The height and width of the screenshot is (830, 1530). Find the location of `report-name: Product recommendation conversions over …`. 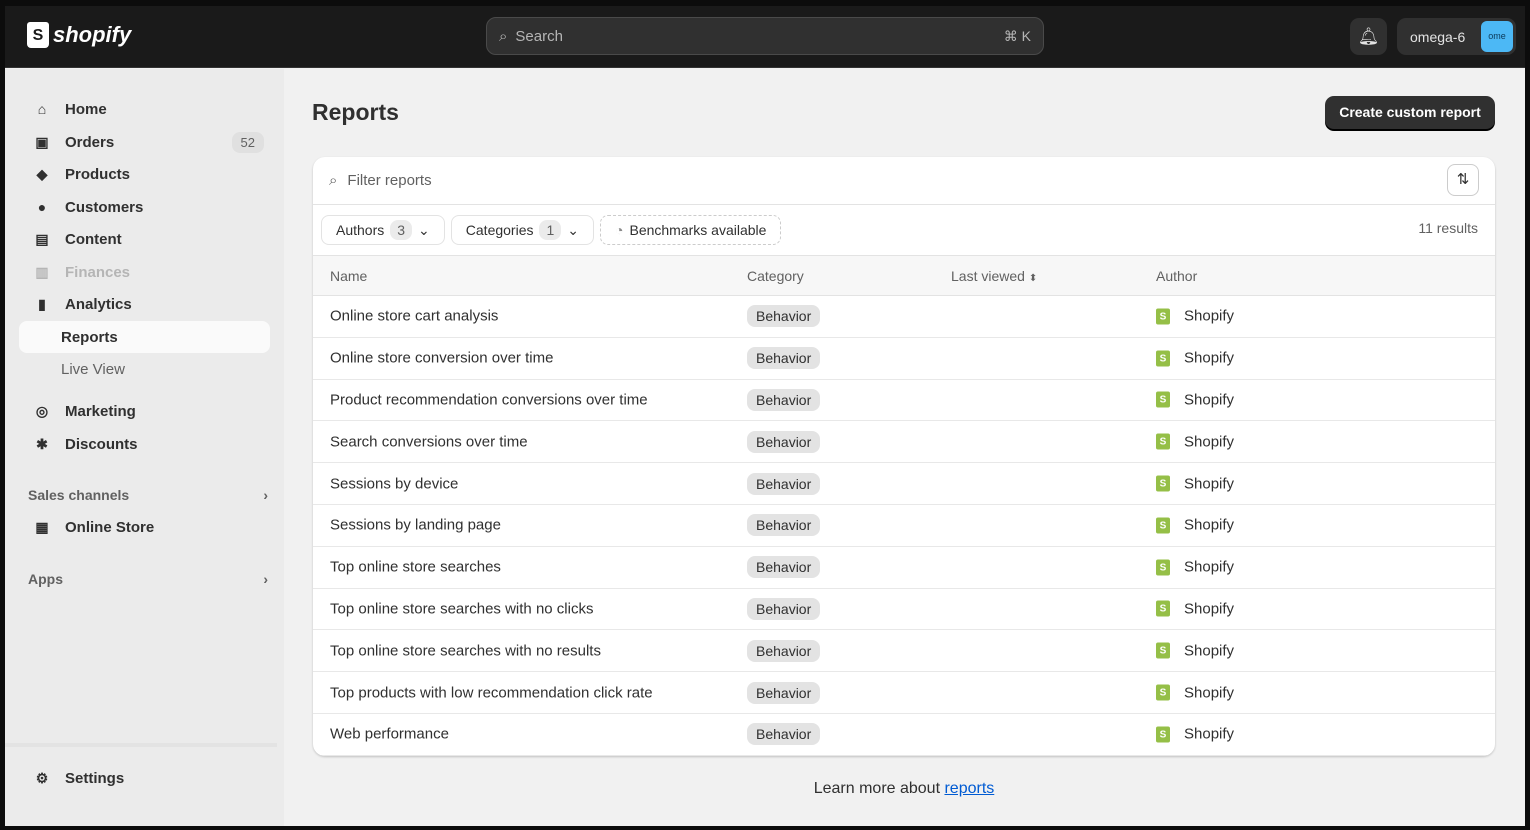

report-name: Product recommendation conversions over … is located at coordinates (489, 399).